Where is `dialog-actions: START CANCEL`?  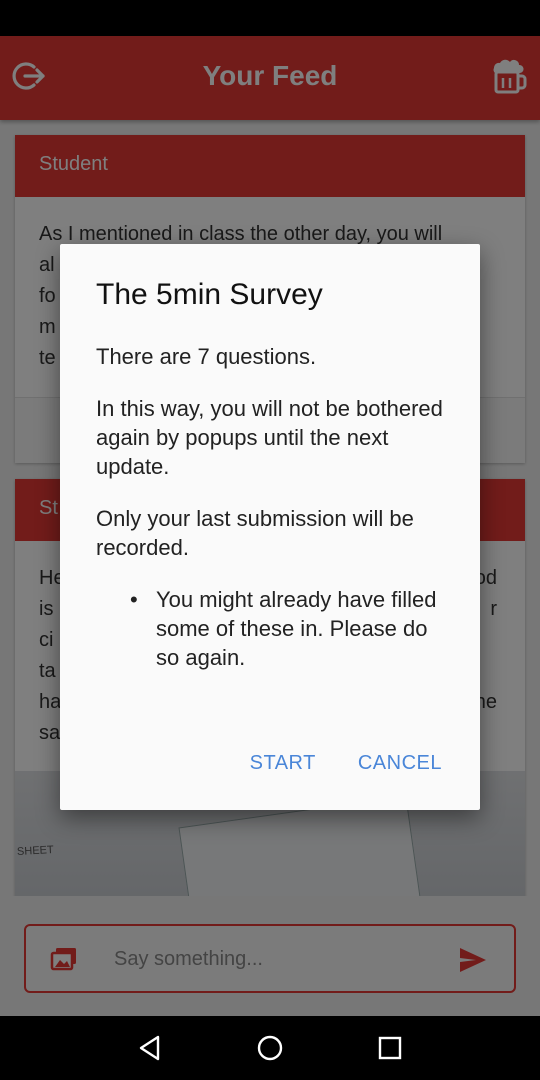 dialog-actions: START CANCEL is located at coordinates (346, 763).